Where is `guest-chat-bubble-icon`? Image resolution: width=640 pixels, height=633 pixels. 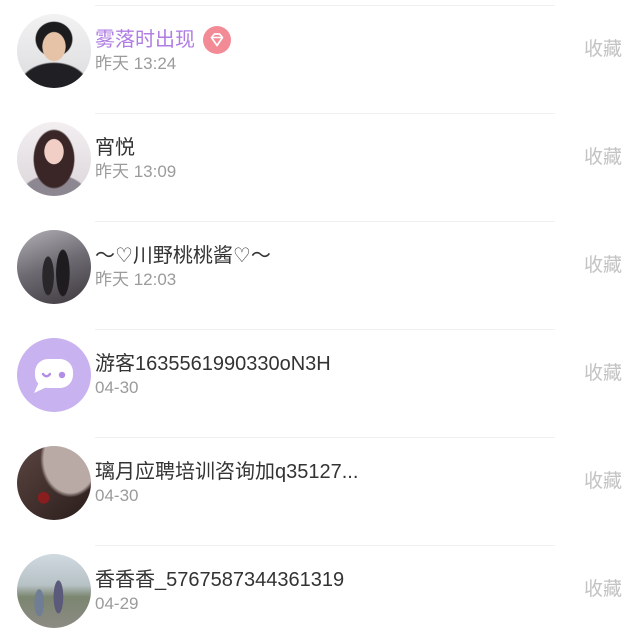
guest-chat-bubble-icon is located at coordinates (53, 376).